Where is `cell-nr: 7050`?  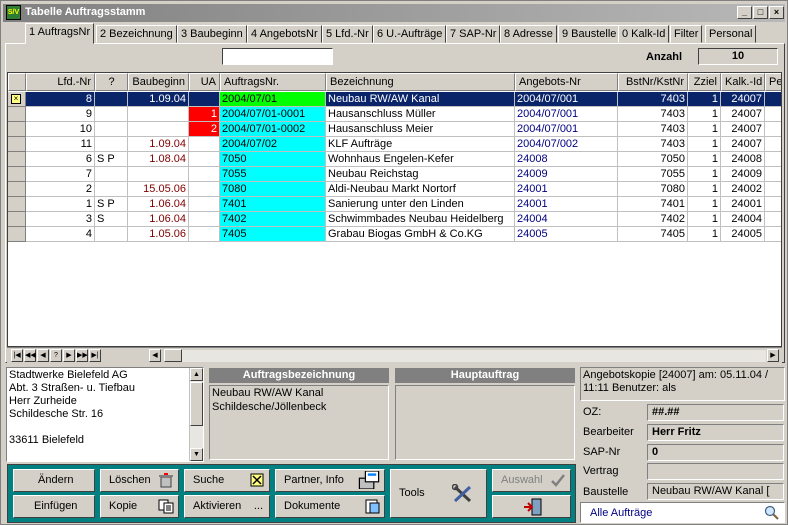 cell-nr: 7050 is located at coordinates (273, 159).